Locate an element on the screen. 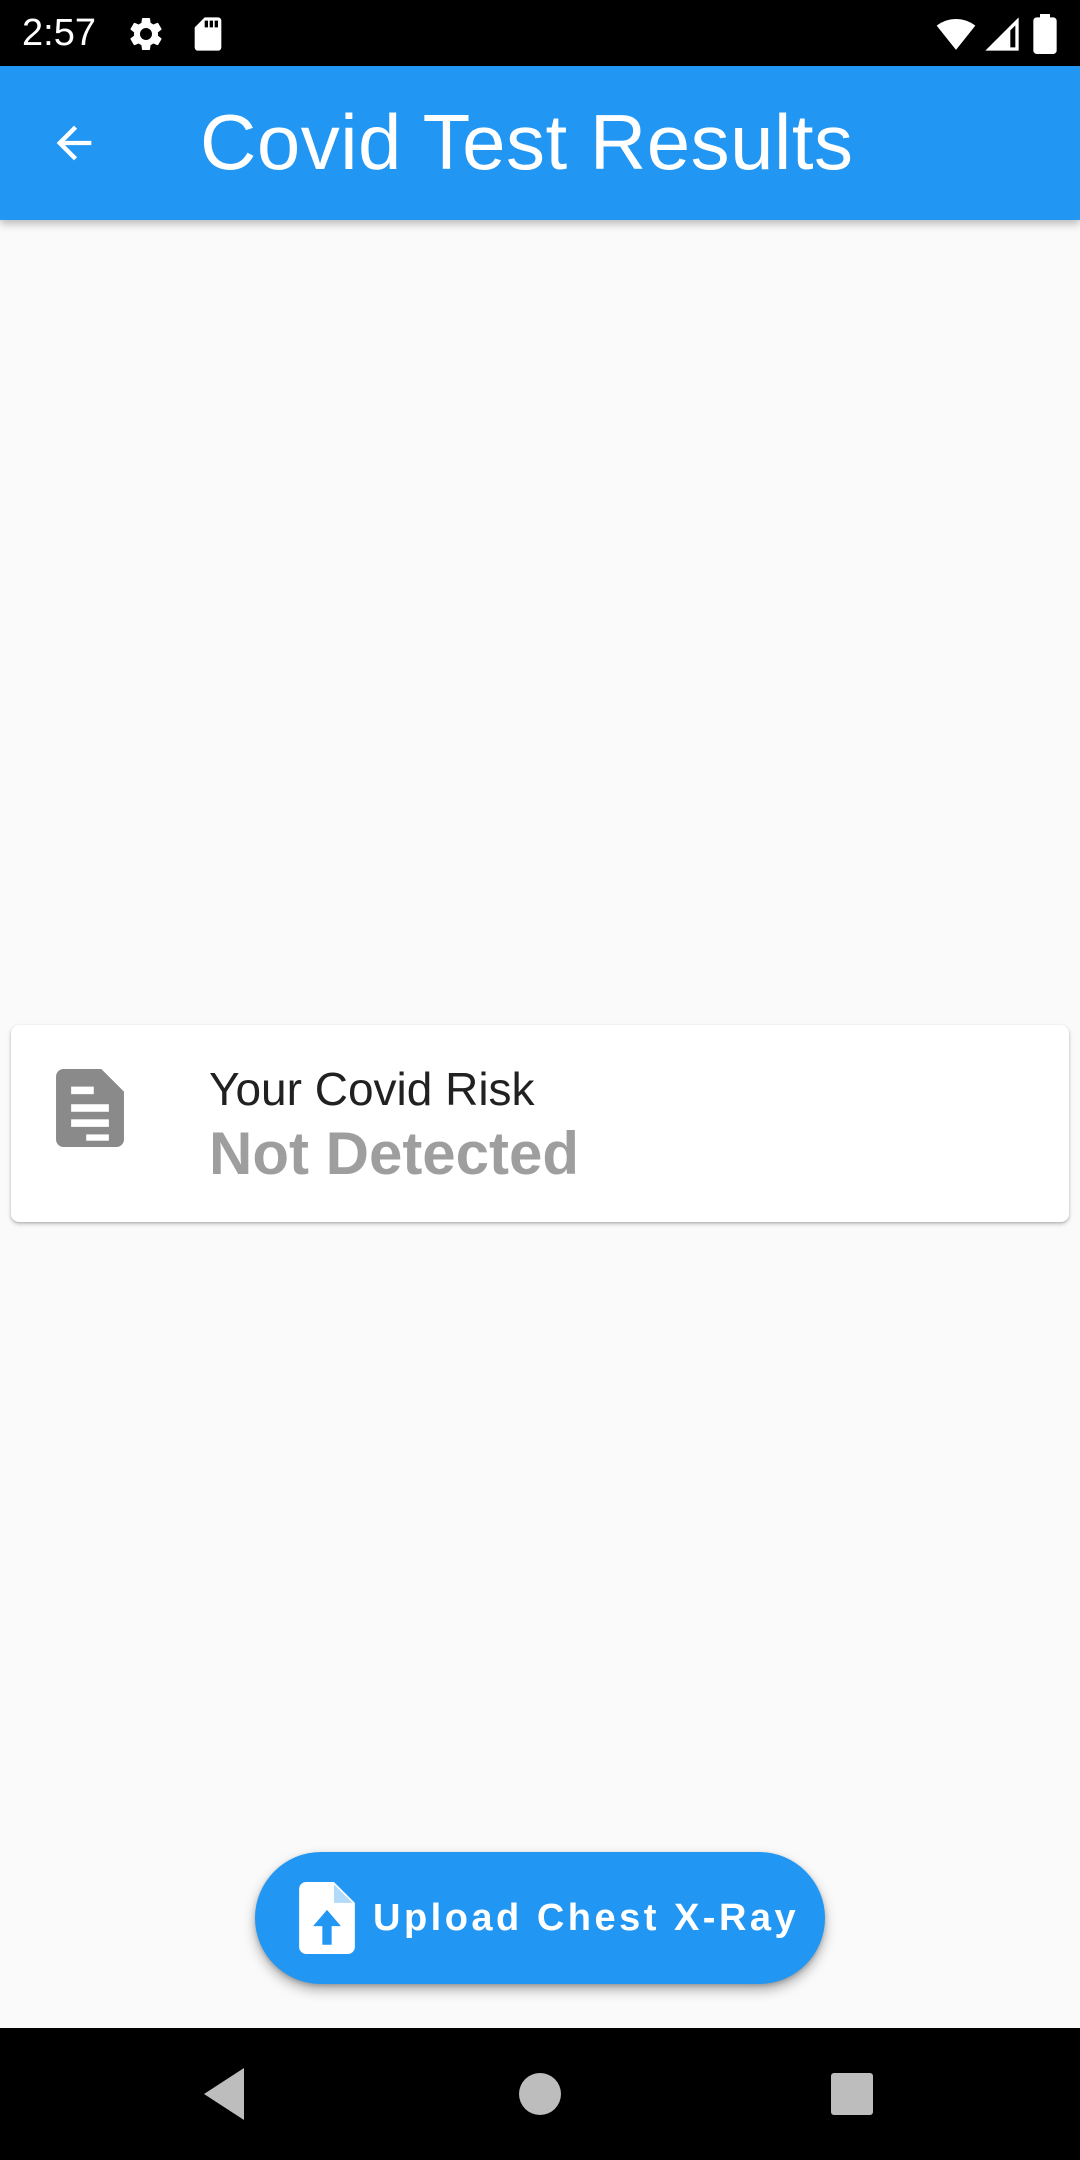  upload-chest-xray-button: Upload Chest X-Ray is located at coordinates (540, 1918).